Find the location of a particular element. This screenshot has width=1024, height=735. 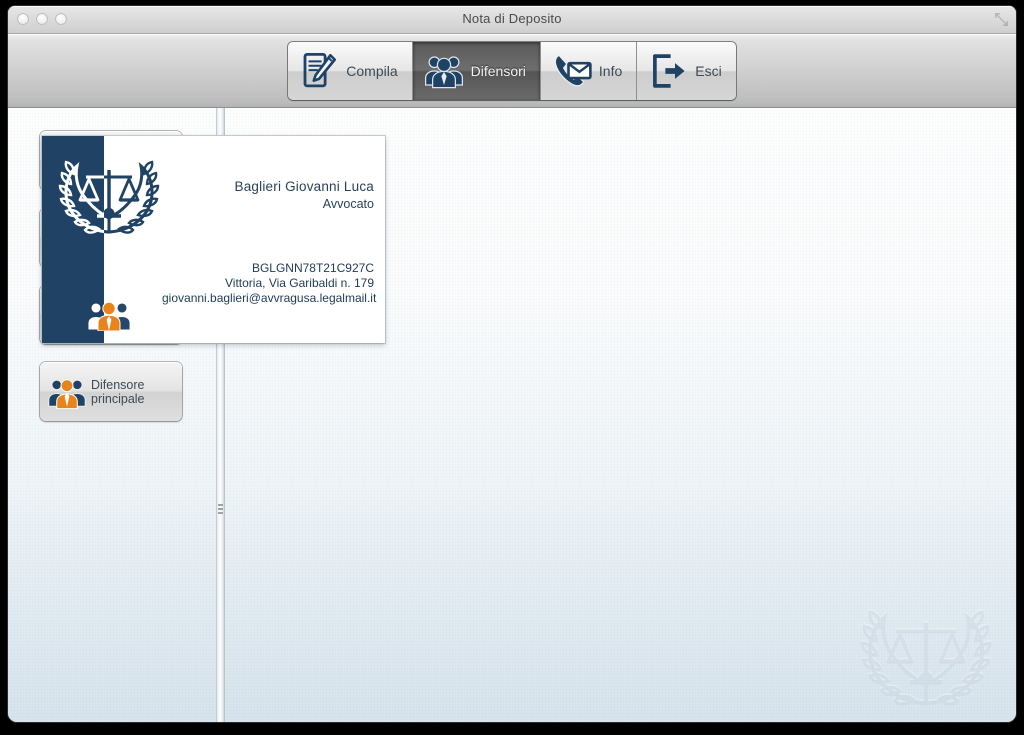

toolbar-button-compila: Compila is located at coordinates (350, 70).